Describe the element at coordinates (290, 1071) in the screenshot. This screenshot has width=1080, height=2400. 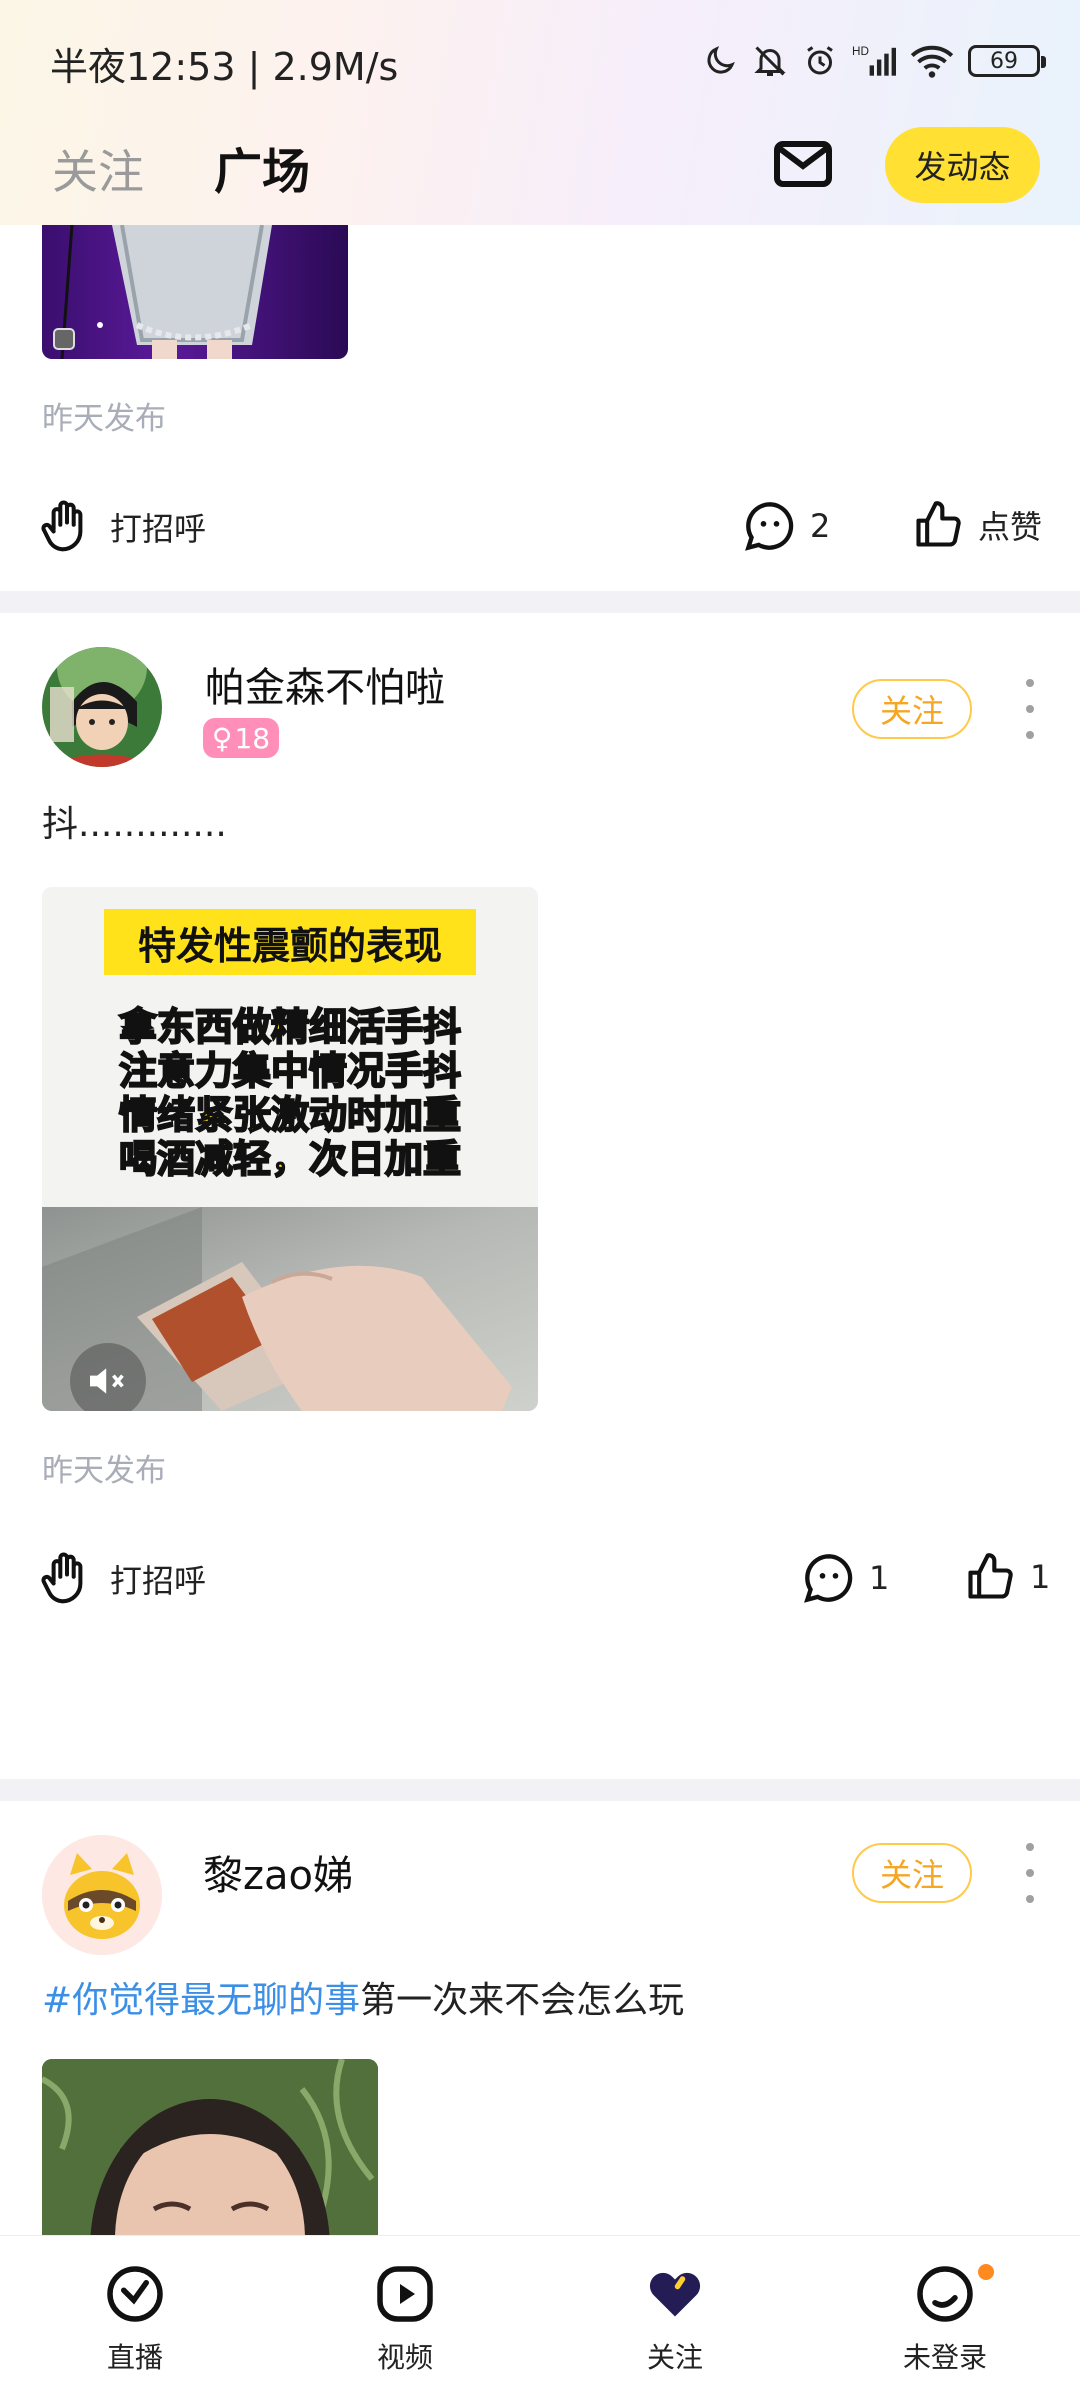
I see `video-caption-line: 注意力集中情况手抖` at that location.